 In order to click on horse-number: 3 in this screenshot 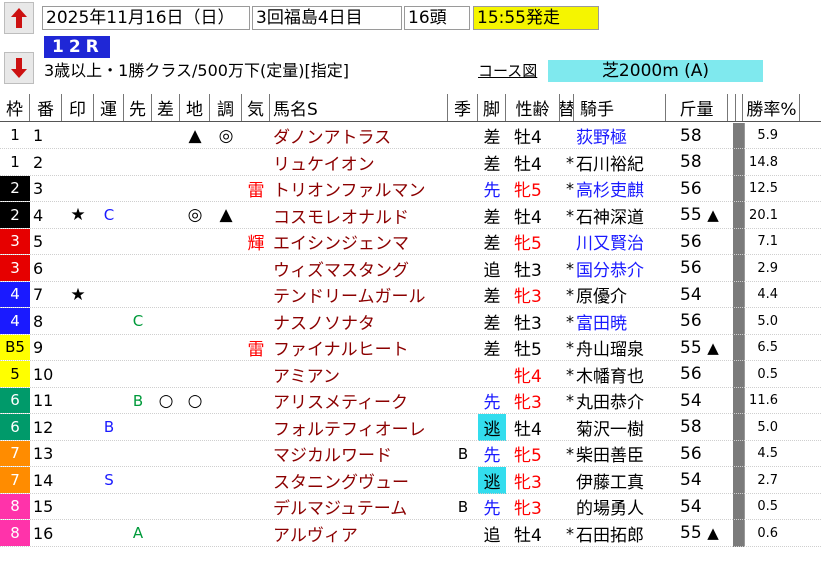, I will do `click(38, 189)`.